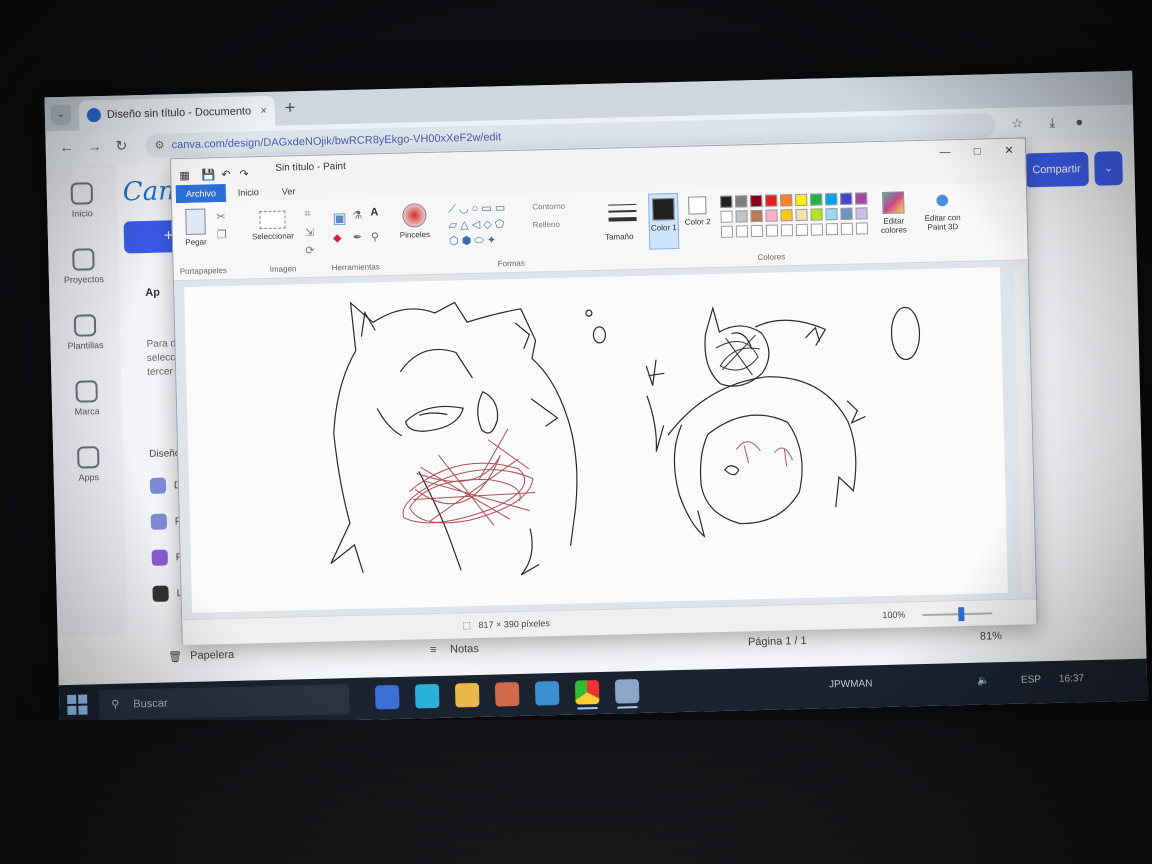 The image size is (1152, 864). What do you see at coordinates (94, 146) in the screenshot?
I see `forward-icon: →` at bounding box center [94, 146].